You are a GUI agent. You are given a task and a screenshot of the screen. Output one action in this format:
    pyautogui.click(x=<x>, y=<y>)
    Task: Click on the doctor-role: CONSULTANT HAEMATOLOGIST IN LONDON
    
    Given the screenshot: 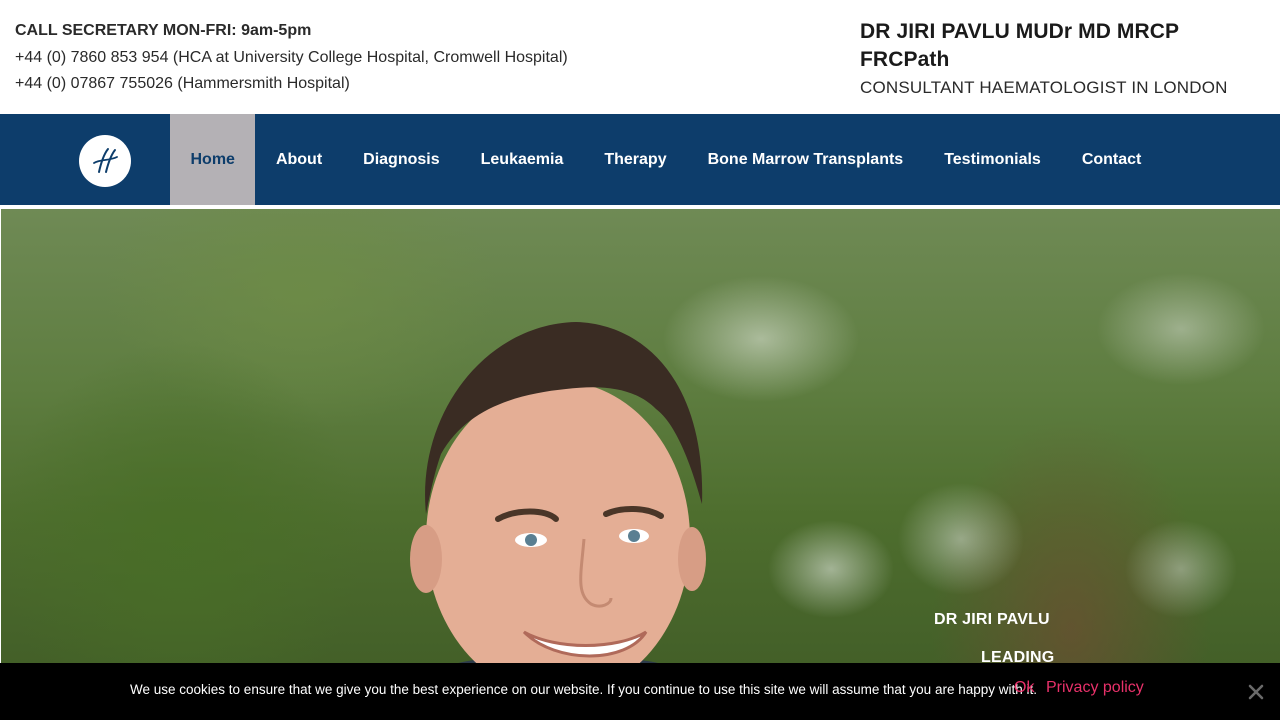 What is the action you would take?
    pyautogui.click(x=1044, y=87)
    